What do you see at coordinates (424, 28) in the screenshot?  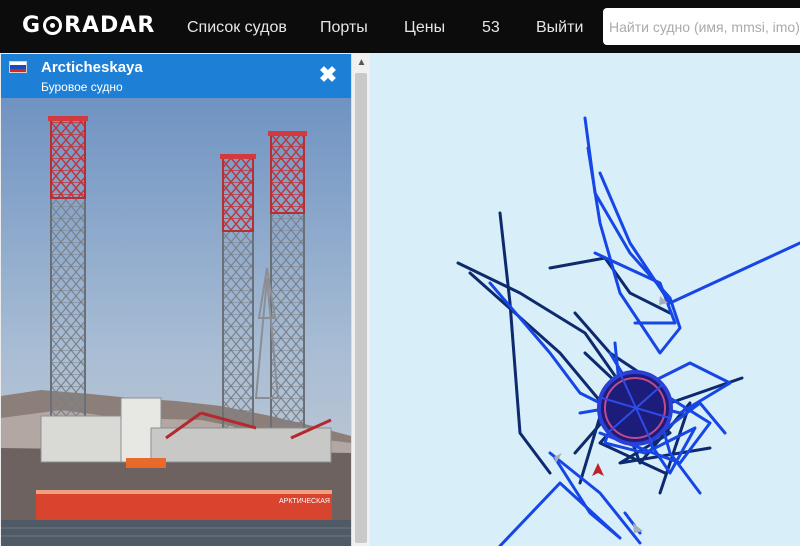 I see `nav-prices-link: Цены` at bounding box center [424, 28].